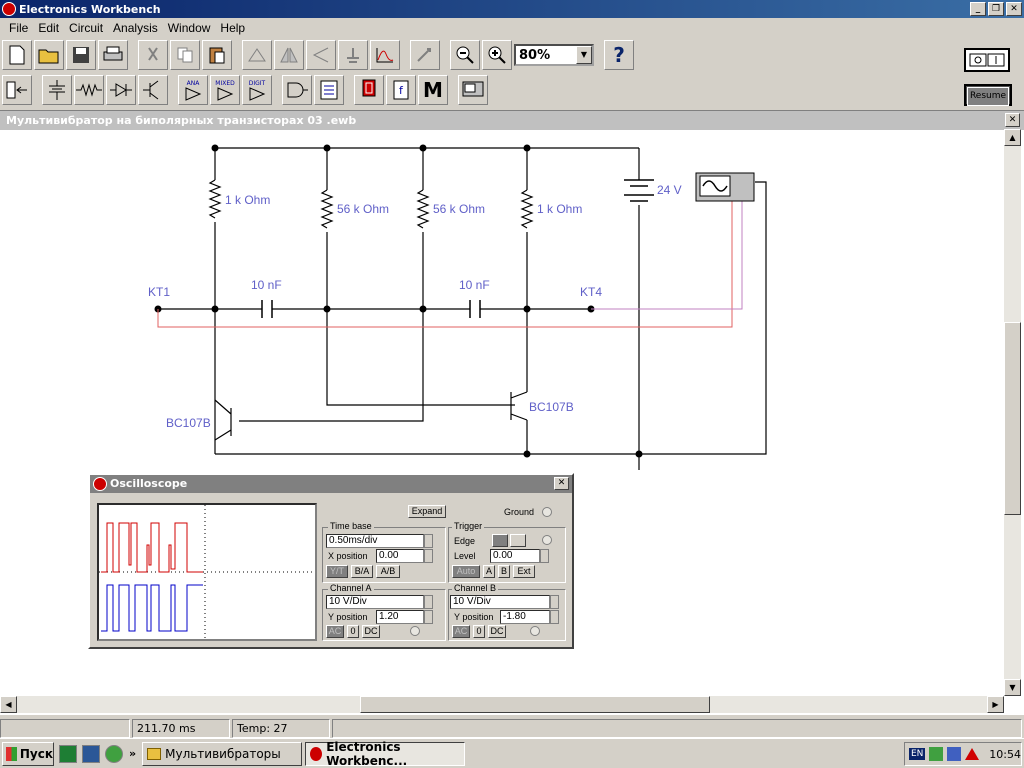 The width and height of the screenshot is (1024, 768). What do you see at coordinates (1014, 9) in the screenshot?
I see `close-button: ✕` at bounding box center [1014, 9].